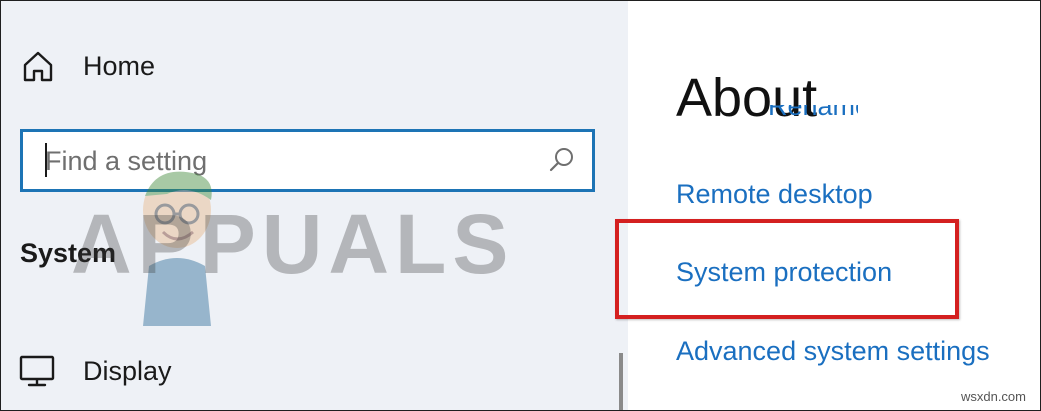 The height and width of the screenshot is (411, 1041). I want to click on remote-desktop-link: Remote desktop, so click(774, 194).